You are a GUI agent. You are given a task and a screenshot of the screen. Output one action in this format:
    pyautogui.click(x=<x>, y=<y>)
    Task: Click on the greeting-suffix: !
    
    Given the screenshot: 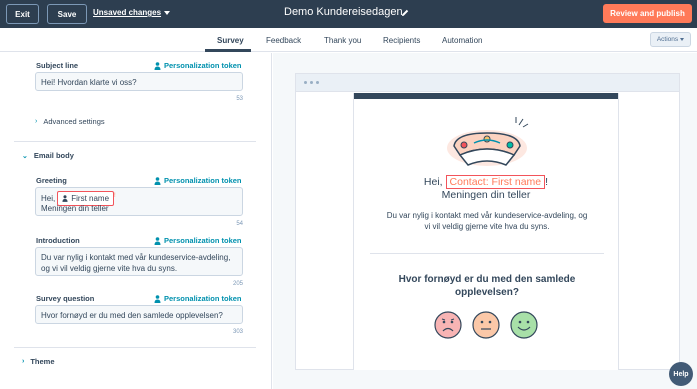 What is the action you would take?
    pyautogui.click(x=115, y=196)
    